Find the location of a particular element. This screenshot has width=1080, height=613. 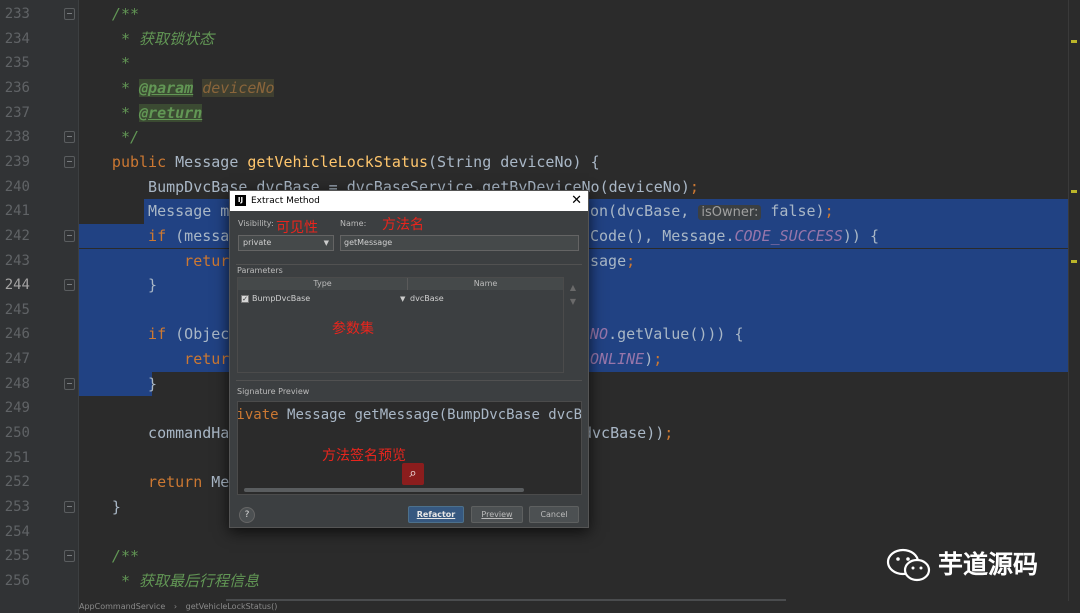

method-name-input: getMessage is located at coordinates (459, 243).